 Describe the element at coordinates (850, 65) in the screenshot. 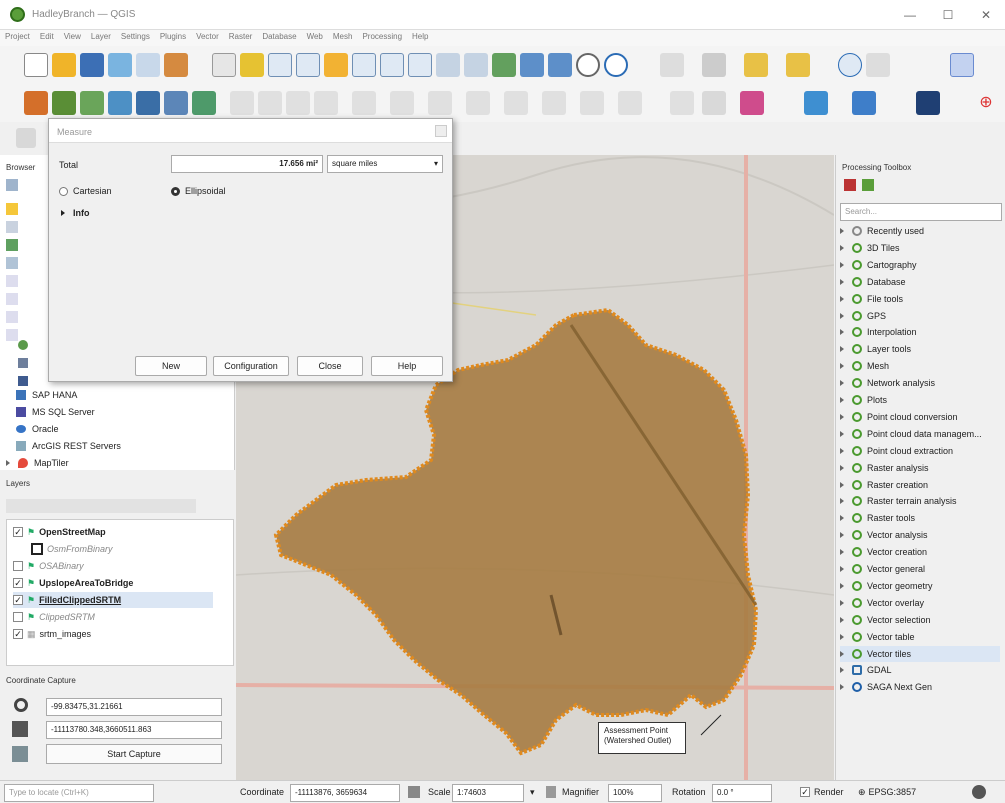

I see `search-icon` at that location.